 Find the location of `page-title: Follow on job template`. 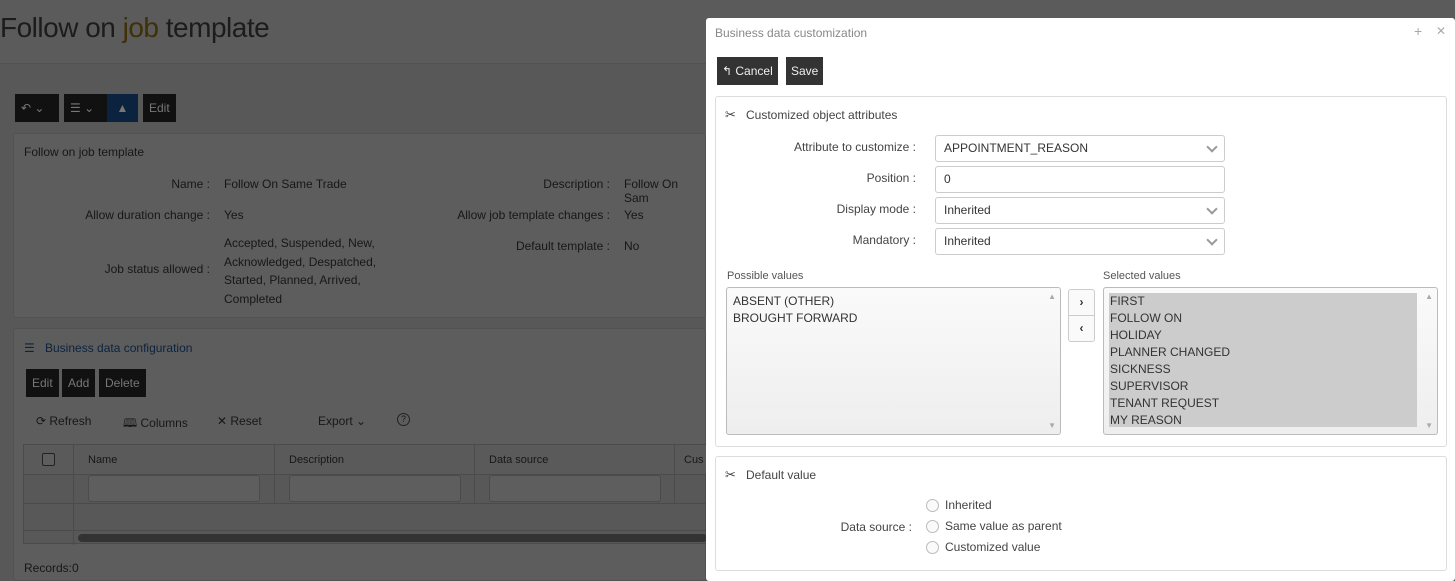

page-title: Follow on job template is located at coordinates (135, 28).